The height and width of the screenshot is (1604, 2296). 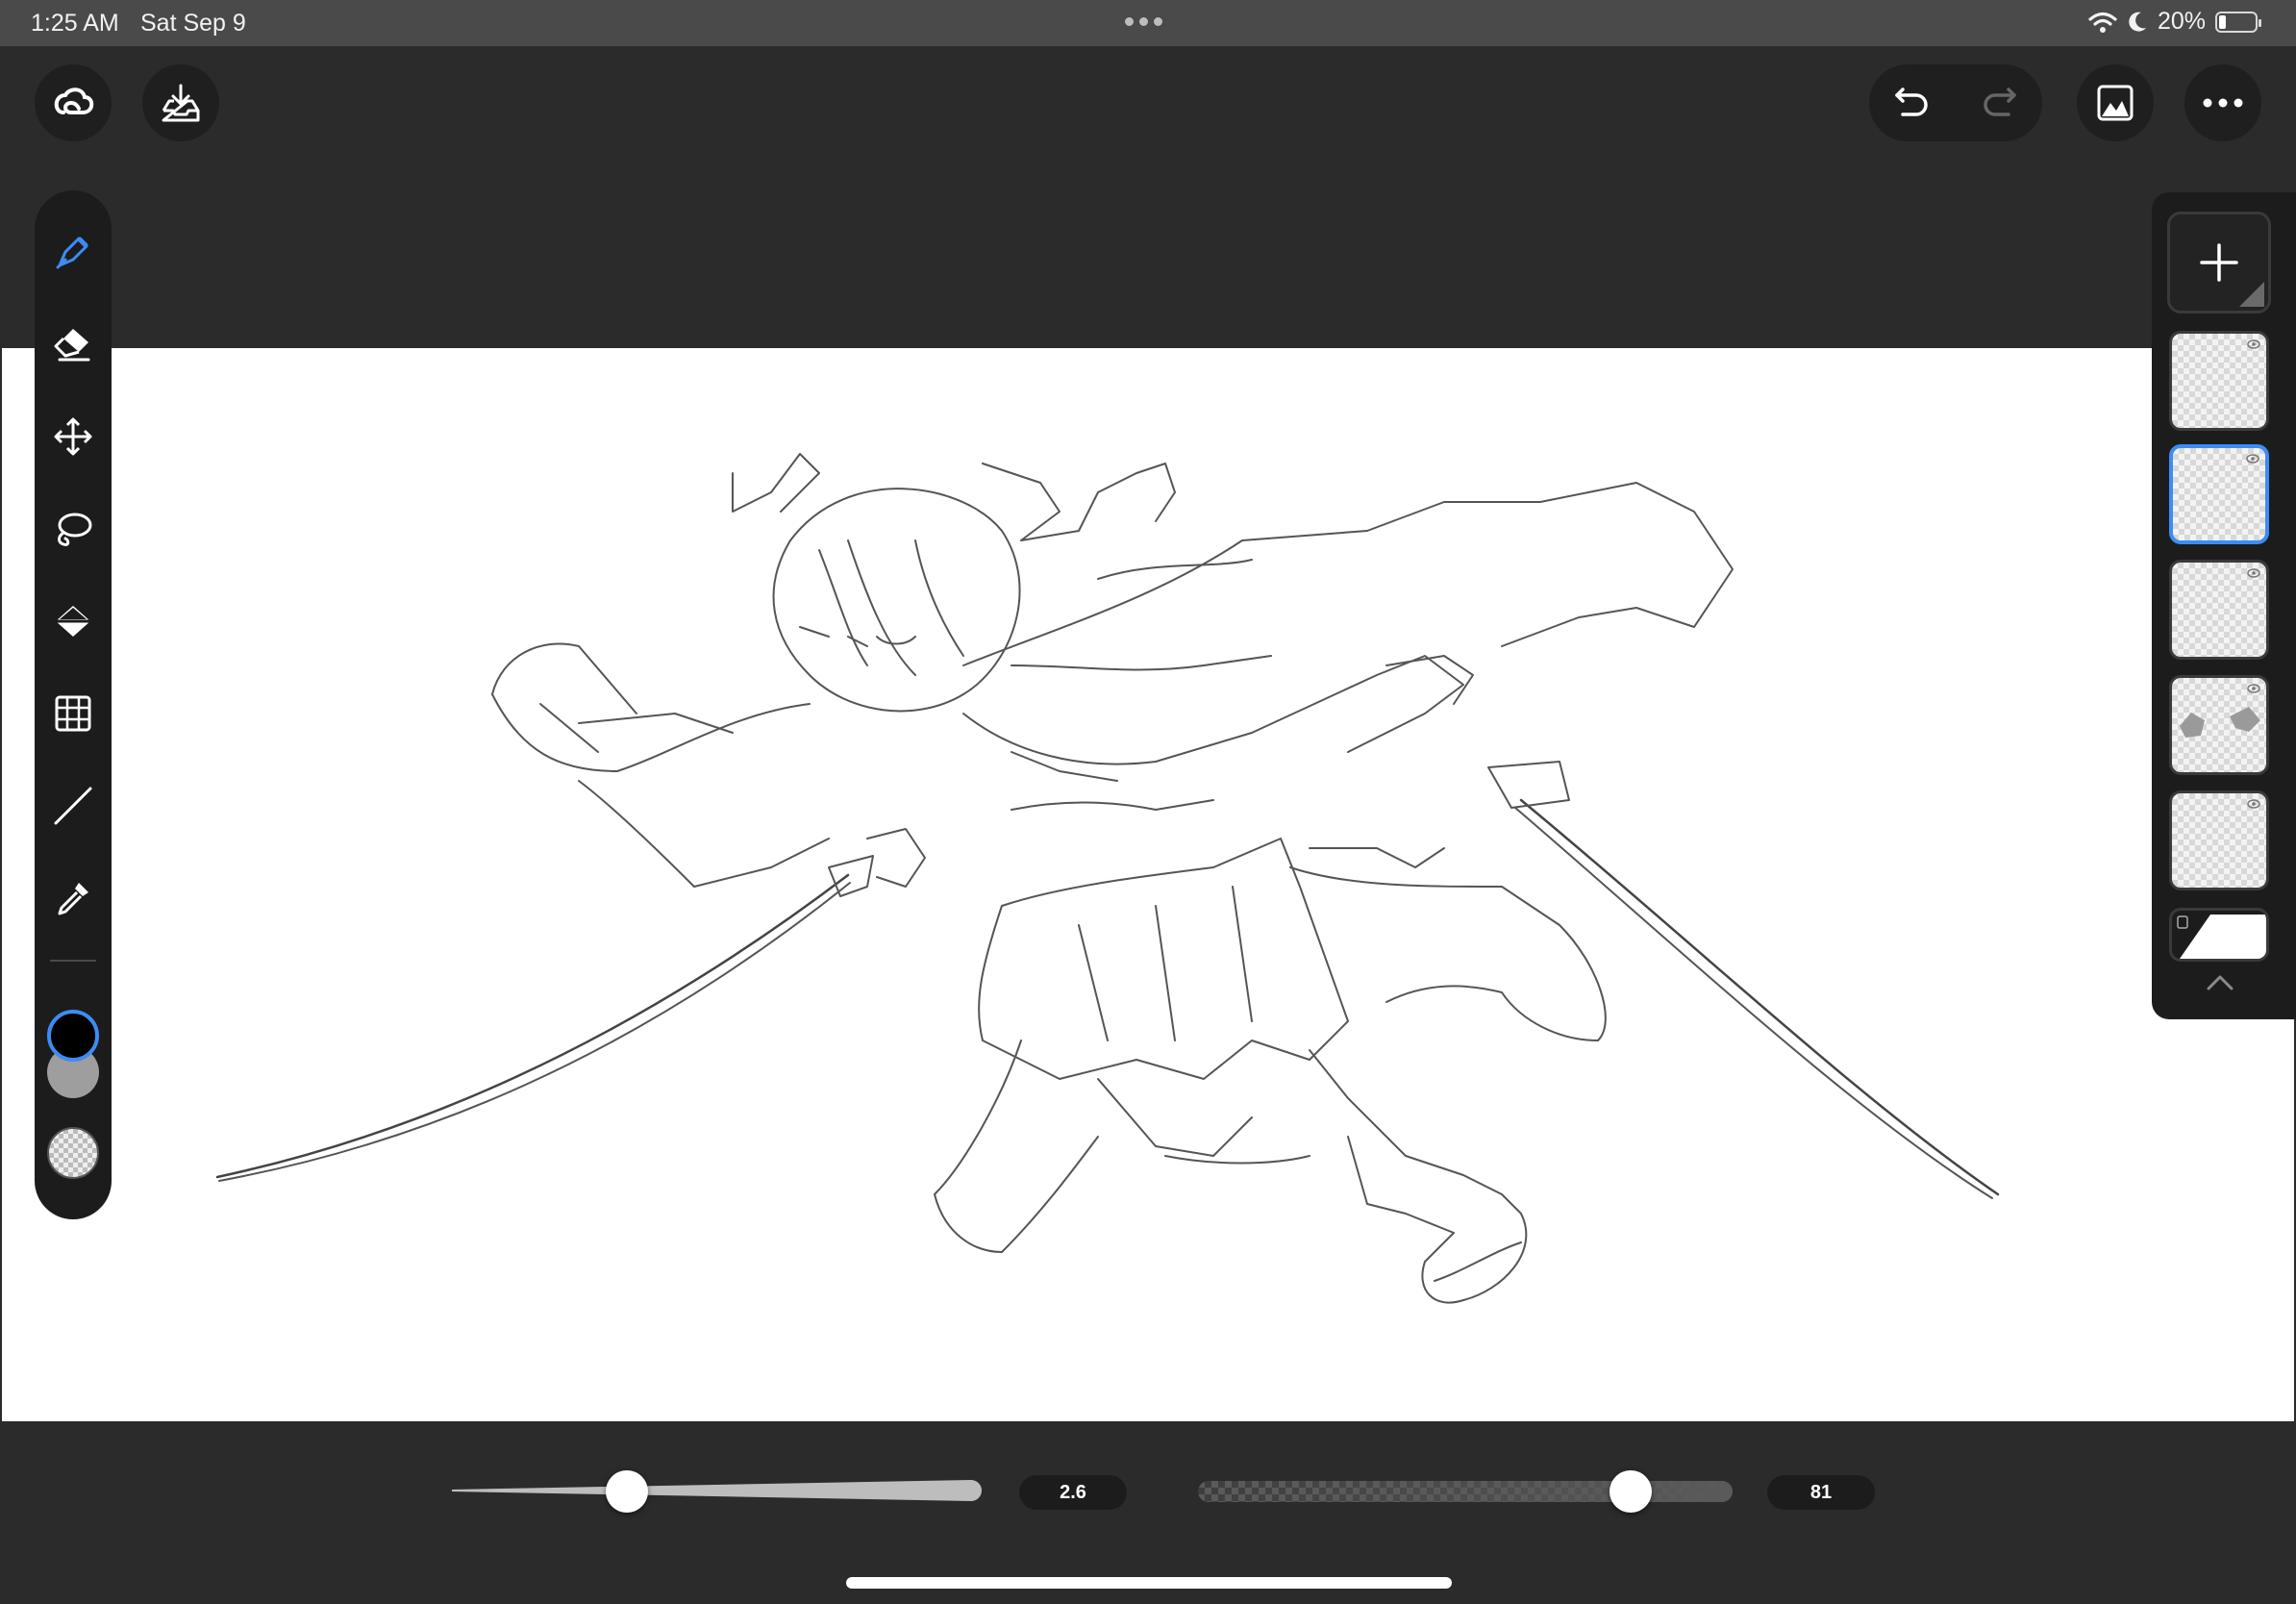 I want to click on lasso-icon, so click(x=75, y=529).